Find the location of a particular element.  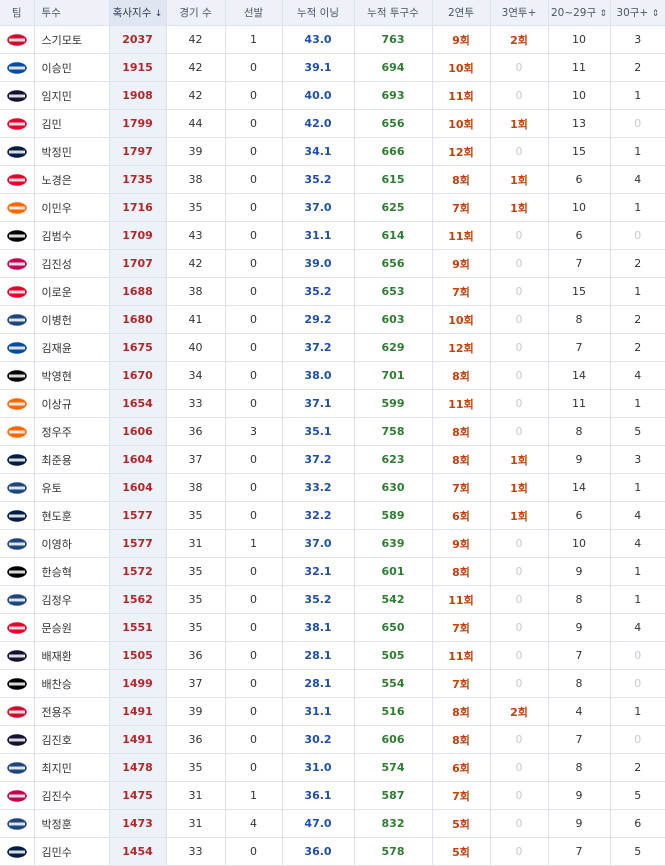

table-row: 박영현 1670 34 0 38.0 701 8회 0 14 4 is located at coordinates (332, 375).